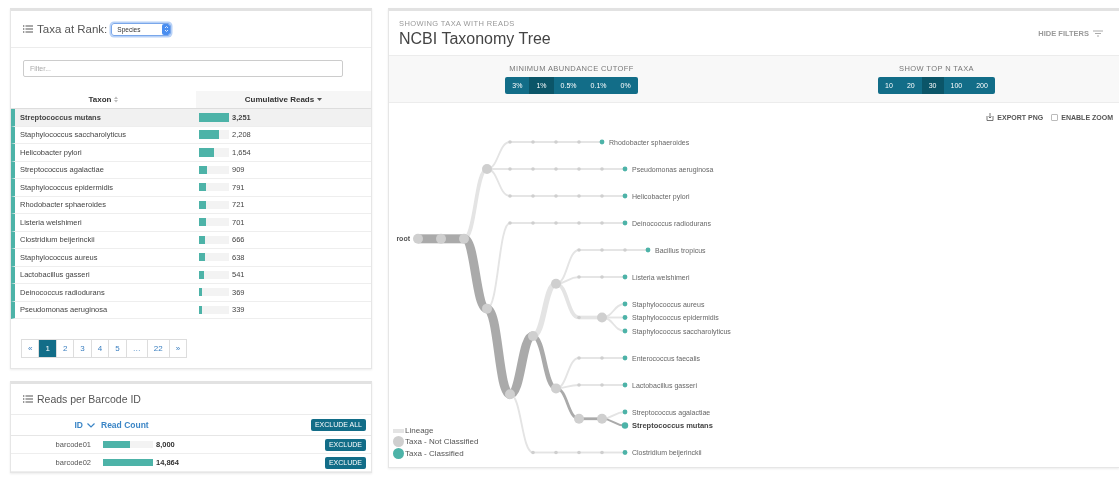 The image size is (1119, 483). Describe the element at coordinates (116, 99) in the screenshot. I see `sort-icon` at that location.